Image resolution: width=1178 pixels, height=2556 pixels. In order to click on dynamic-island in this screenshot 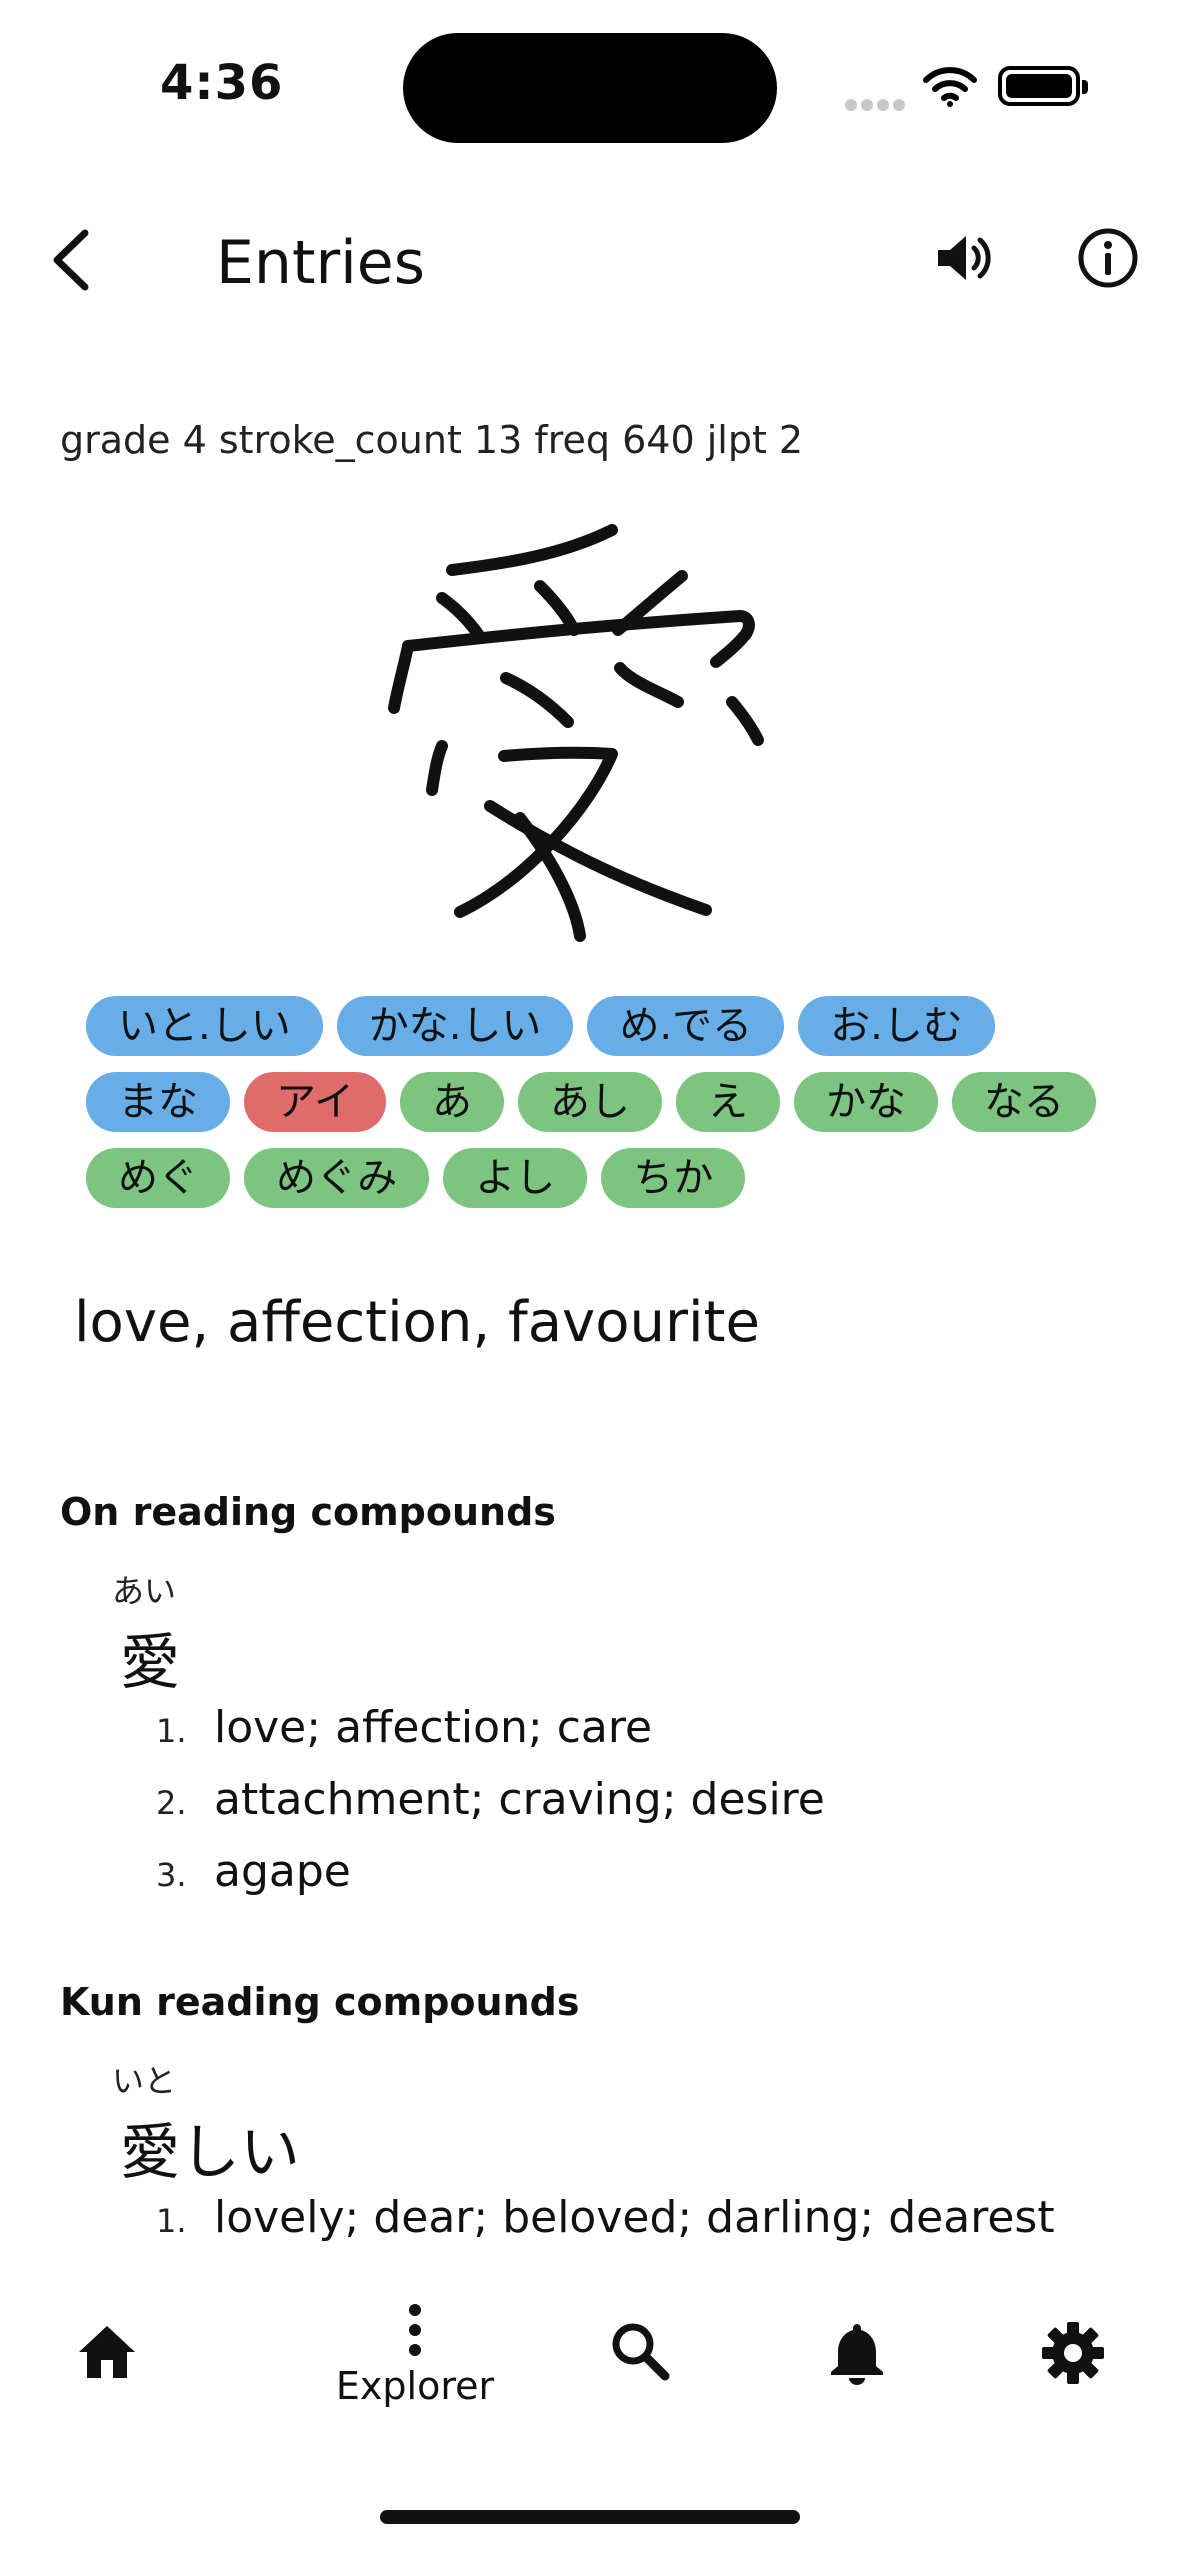, I will do `click(590, 88)`.